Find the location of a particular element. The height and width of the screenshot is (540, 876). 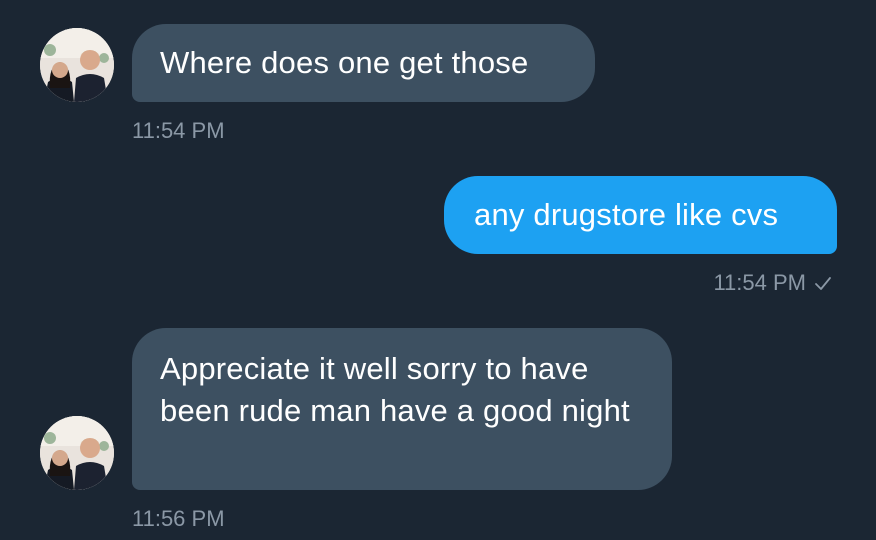

message-bubble-incoming: Where does one get those is located at coordinates (363, 63).